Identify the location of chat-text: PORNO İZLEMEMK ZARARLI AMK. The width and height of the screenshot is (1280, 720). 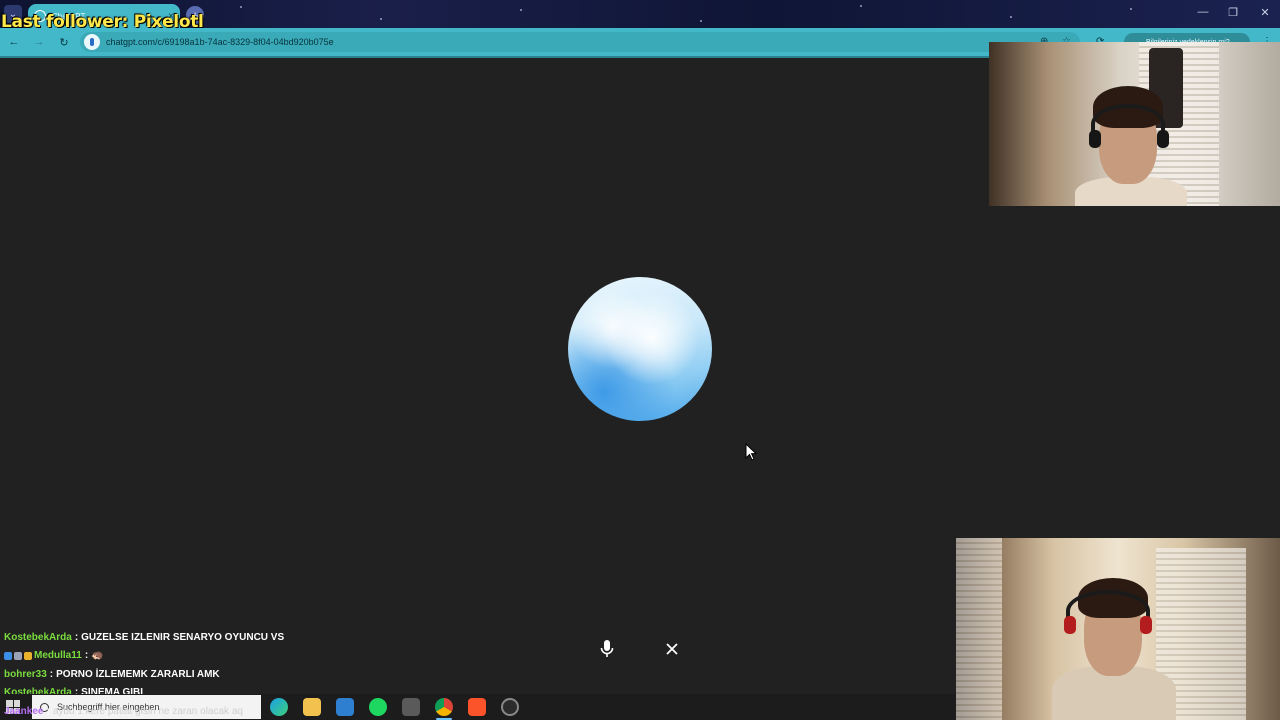
(138, 674).